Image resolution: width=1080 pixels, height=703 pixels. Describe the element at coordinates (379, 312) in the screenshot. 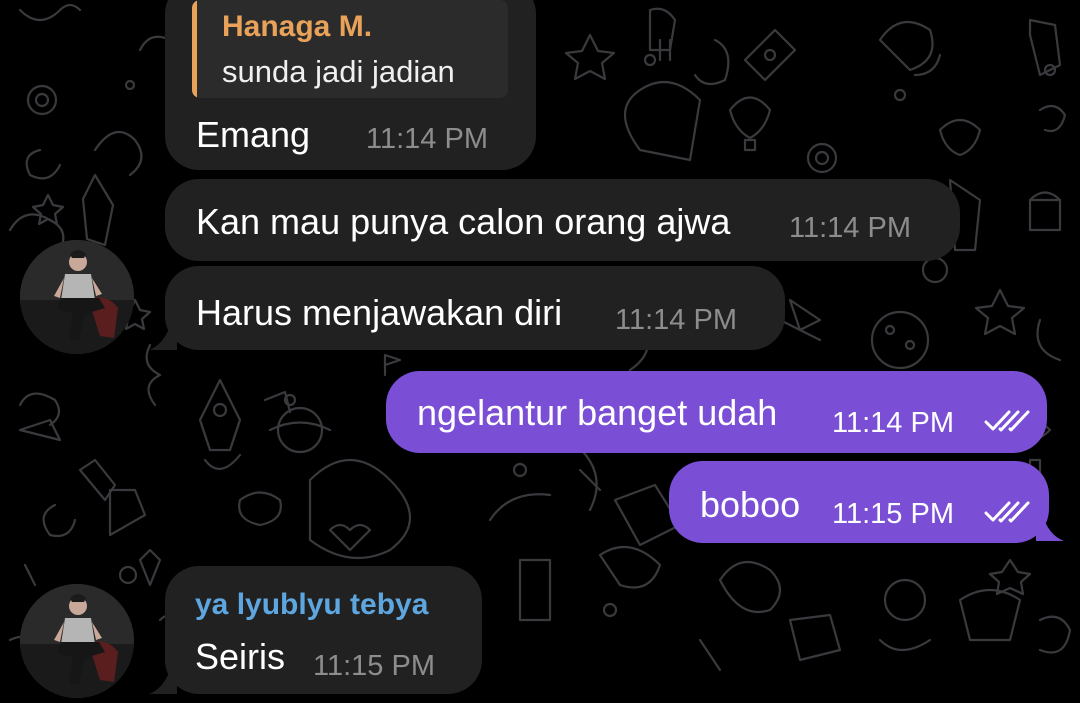

I see `message-text: Harus menjawakan diri` at that location.